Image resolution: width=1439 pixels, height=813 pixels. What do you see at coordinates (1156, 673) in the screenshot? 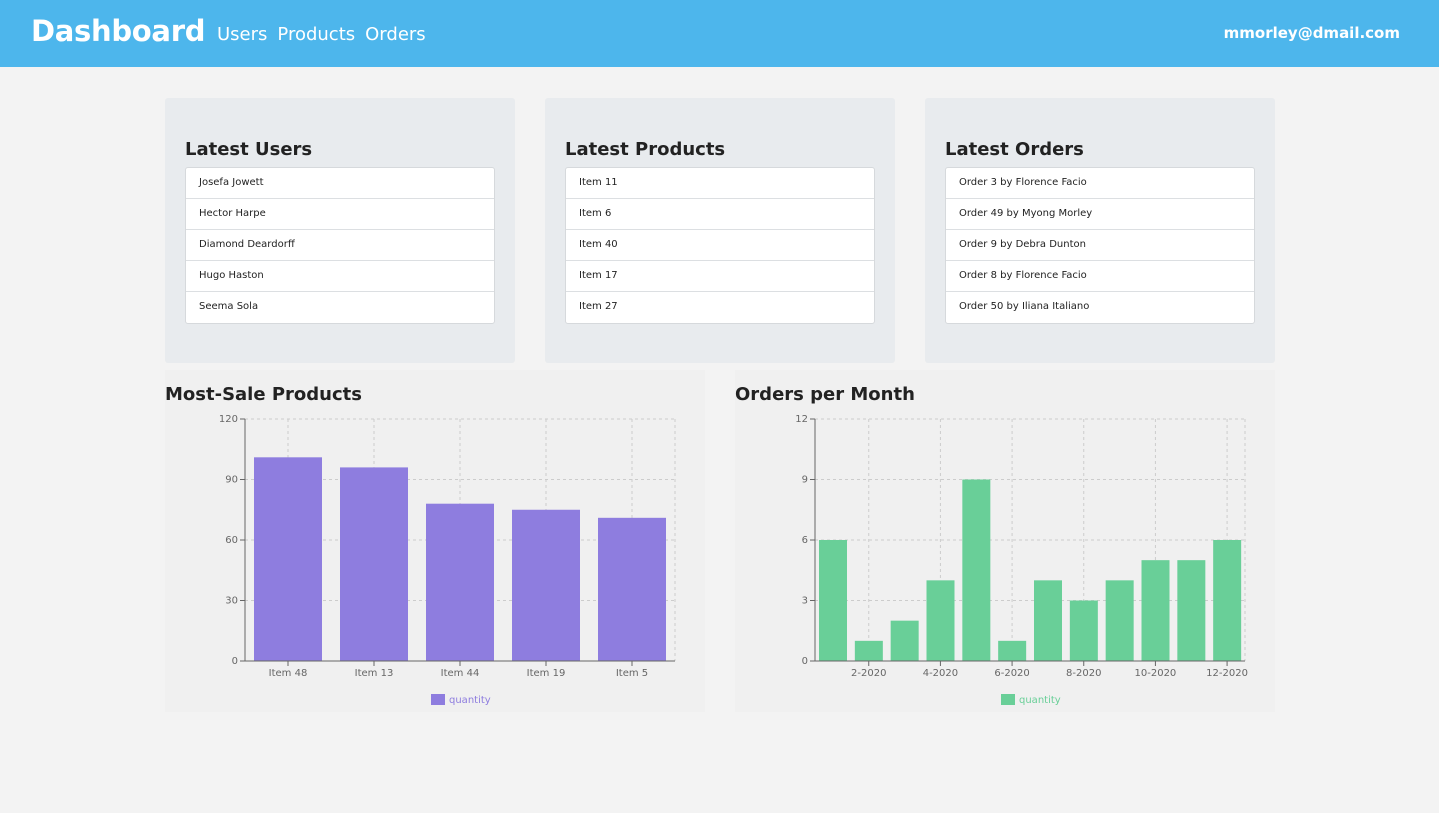
I see `x-tick-label: 10-2020` at bounding box center [1156, 673].